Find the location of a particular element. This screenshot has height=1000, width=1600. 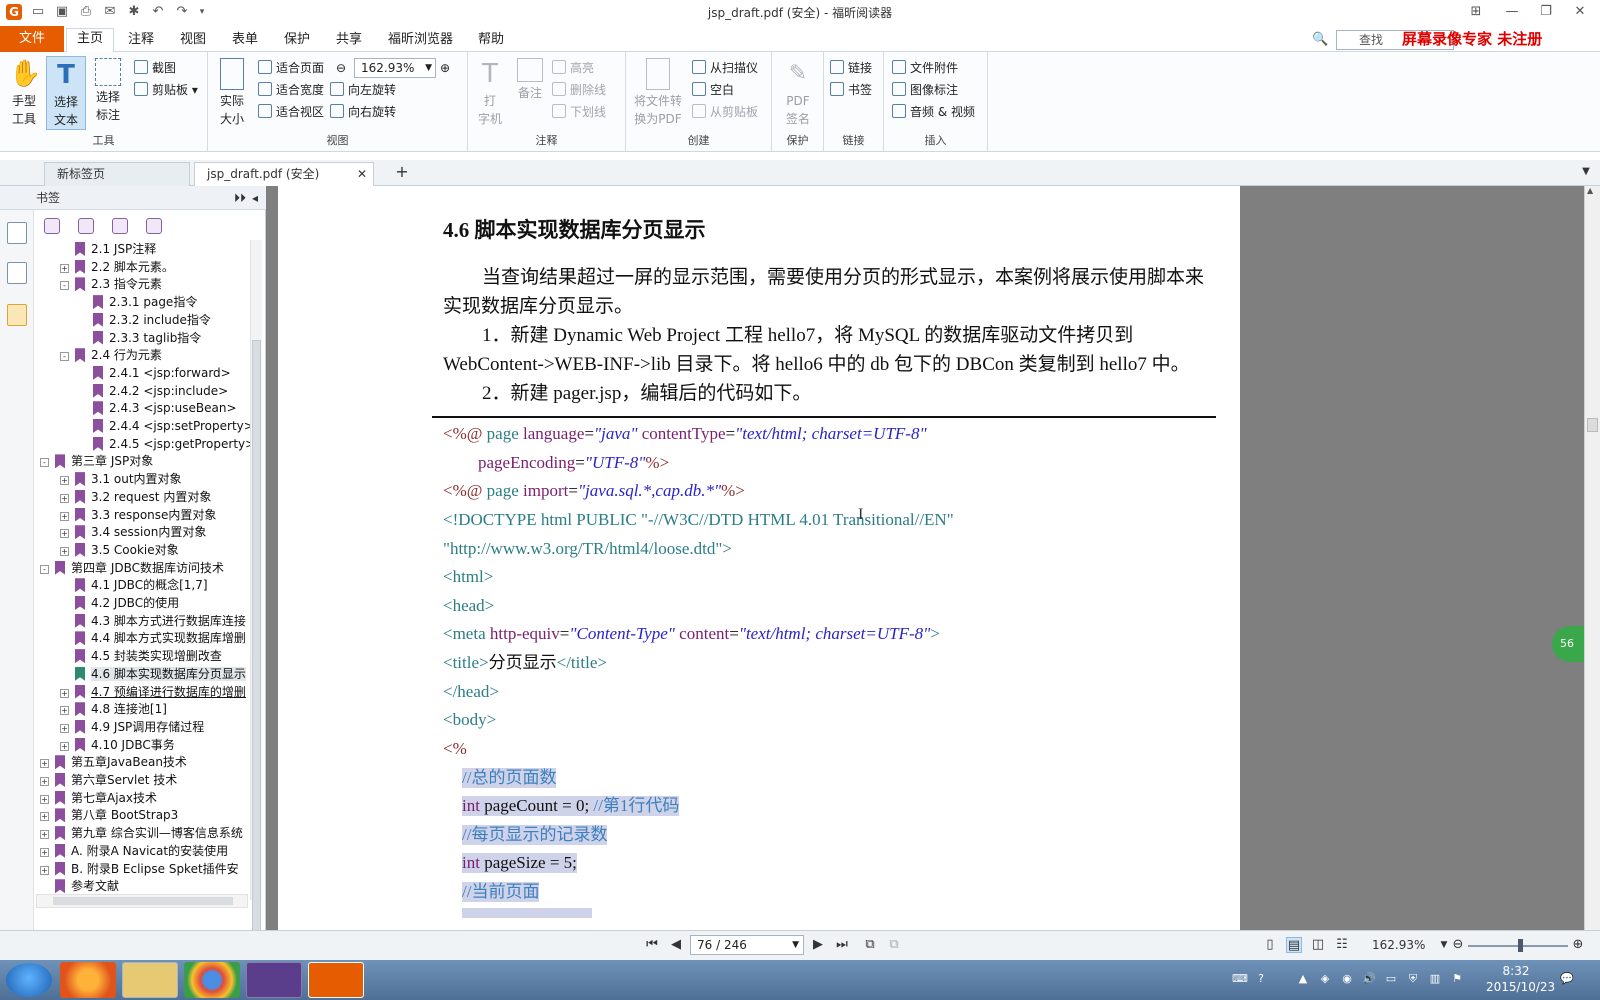

new-tab-button: + is located at coordinates (402, 172).